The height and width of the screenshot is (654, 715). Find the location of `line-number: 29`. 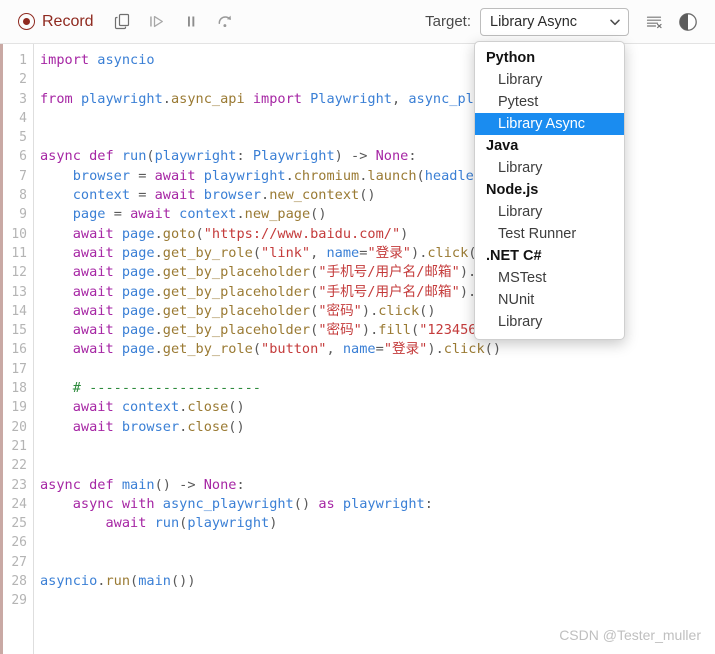

line-number: 29 is located at coordinates (19, 601).